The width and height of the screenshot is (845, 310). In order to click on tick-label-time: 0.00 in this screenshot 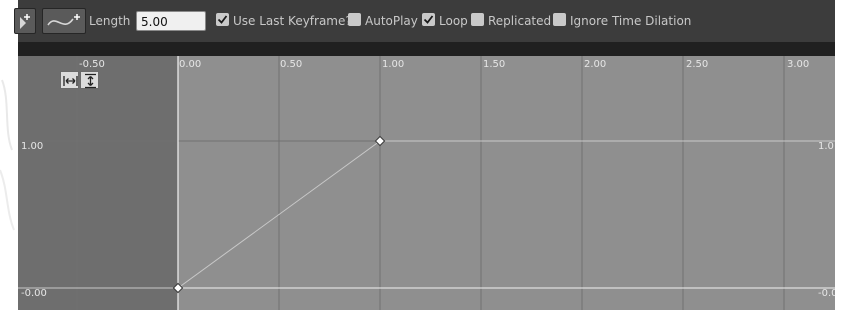, I will do `click(190, 64)`.